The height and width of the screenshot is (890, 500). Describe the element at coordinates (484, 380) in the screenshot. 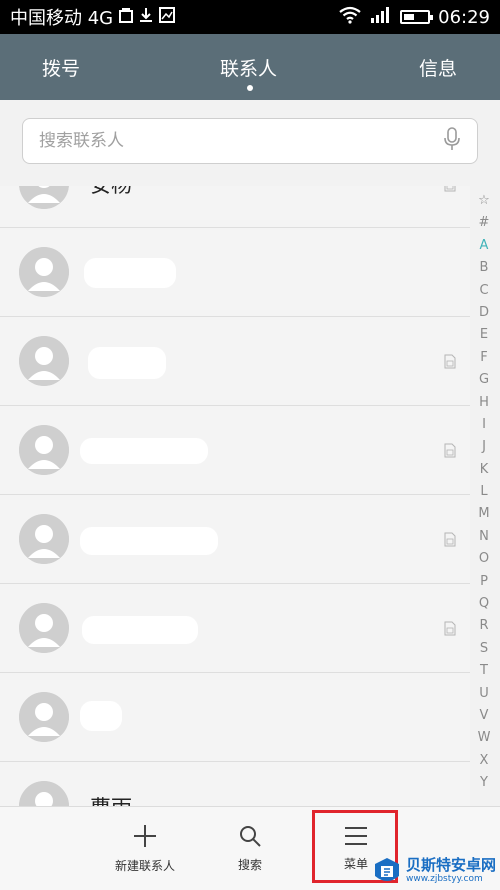

I see `index-letter: G` at that location.